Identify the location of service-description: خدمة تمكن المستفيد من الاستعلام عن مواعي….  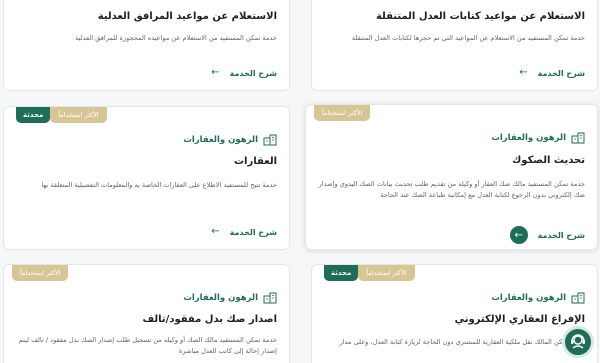
(176, 38).